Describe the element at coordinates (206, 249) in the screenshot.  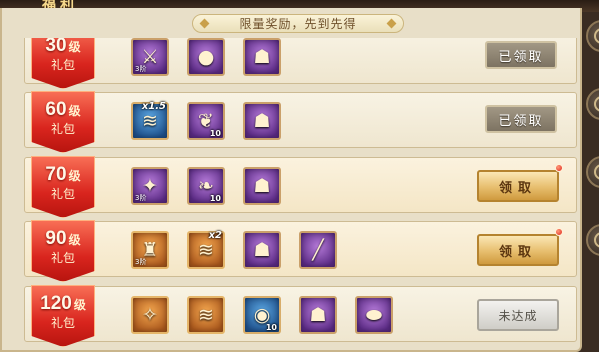
I see `reward-item: ≋ x2` at that location.